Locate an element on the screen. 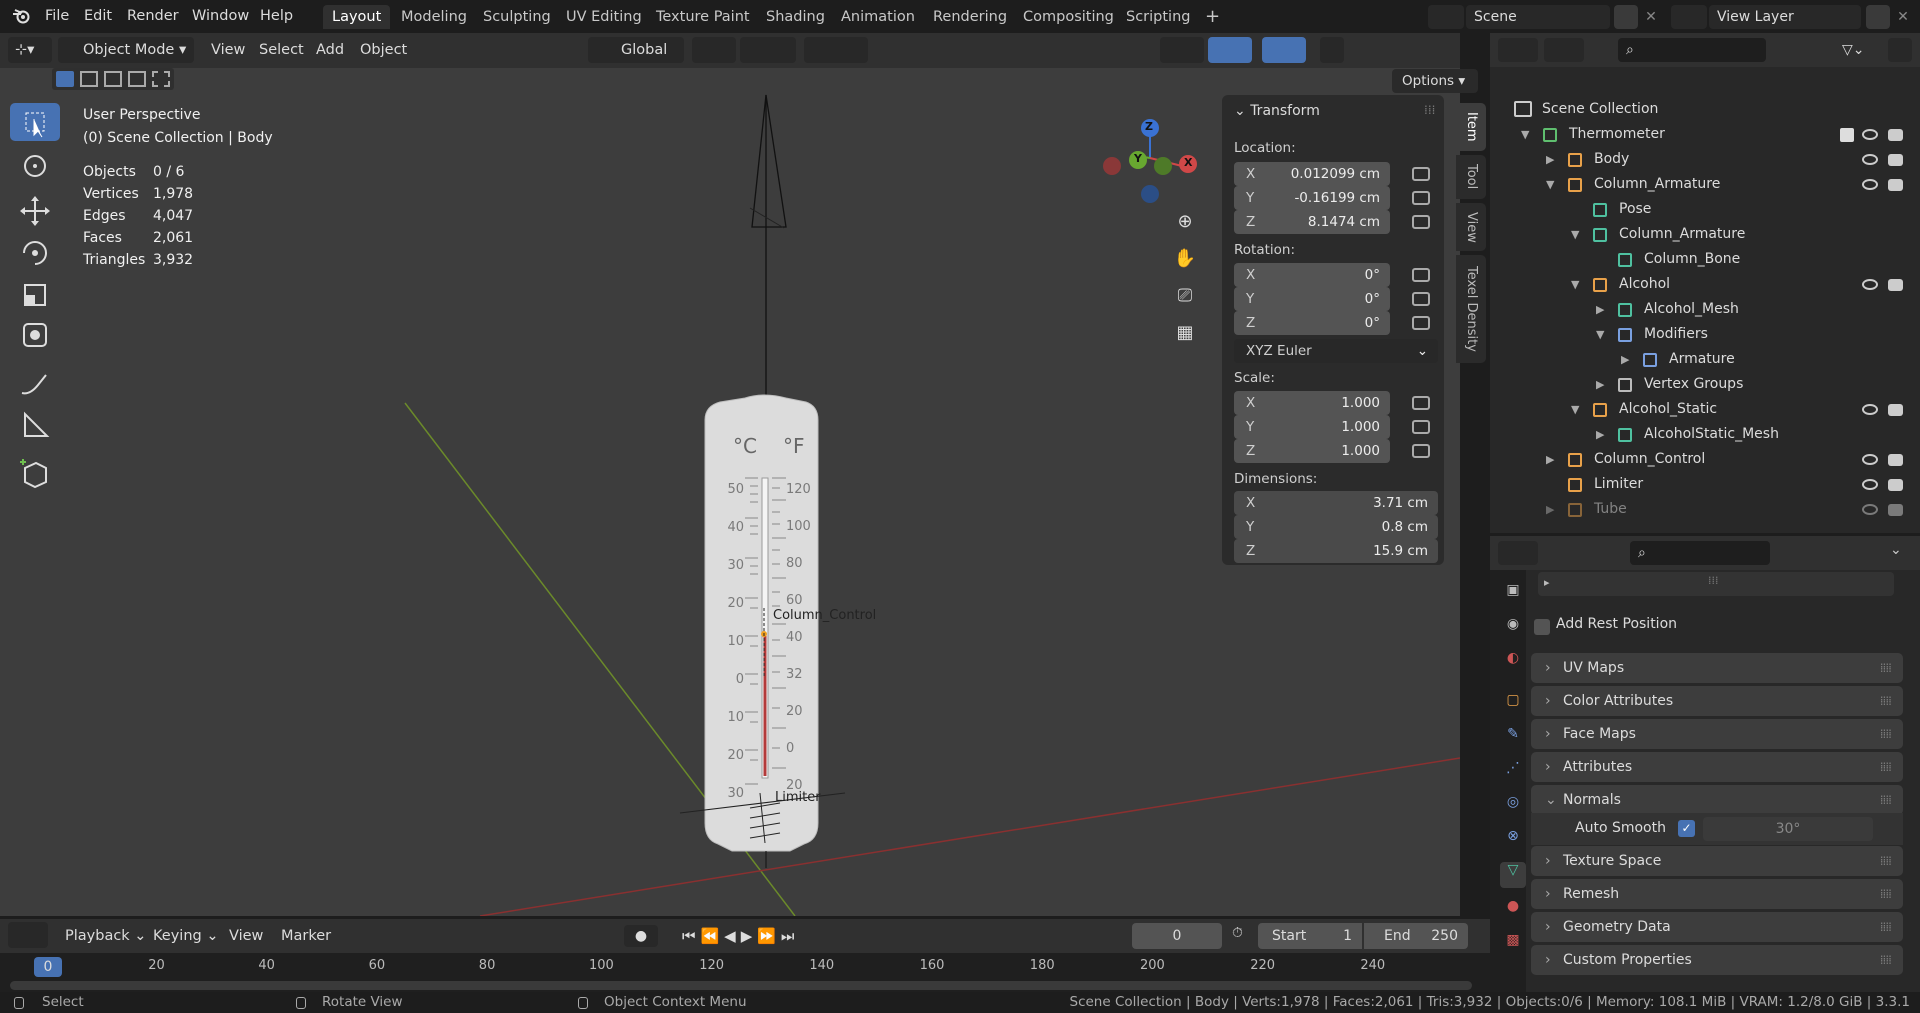 The width and height of the screenshot is (1920, 1013). transform-tool-icon is located at coordinates (35, 335).